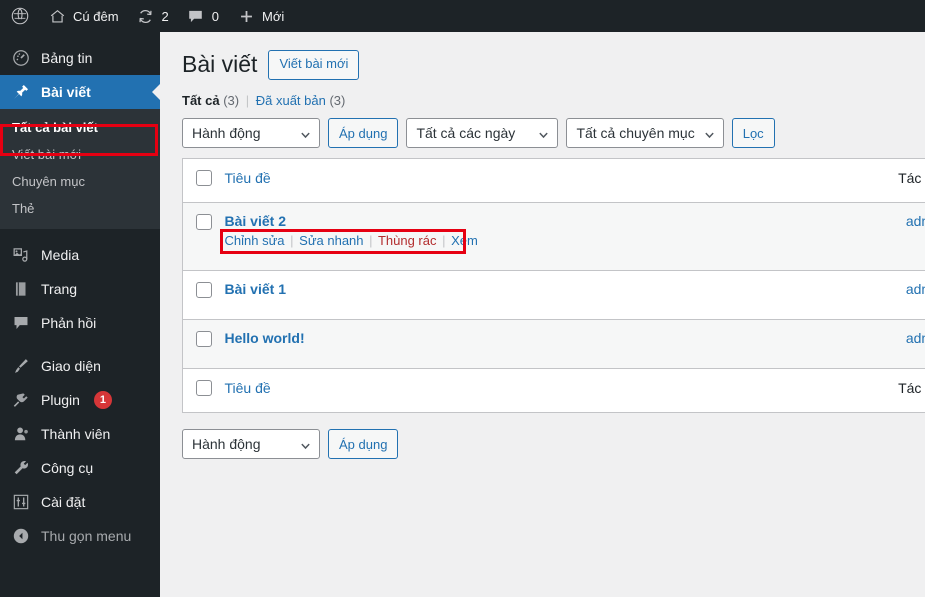 This screenshot has height=597, width=925. What do you see at coordinates (407, 240) in the screenshot?
I see `row-action-trash: Thùng rác` at bounding box center [407, 240].